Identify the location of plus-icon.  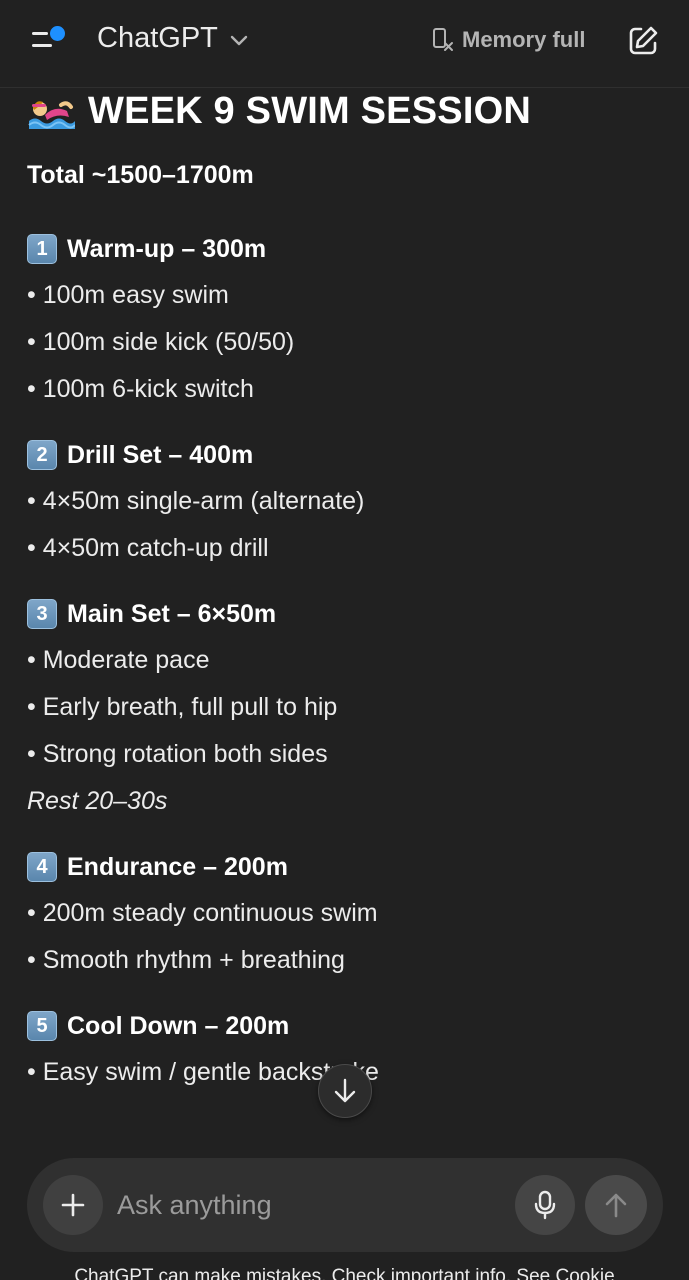
(73, 1205).